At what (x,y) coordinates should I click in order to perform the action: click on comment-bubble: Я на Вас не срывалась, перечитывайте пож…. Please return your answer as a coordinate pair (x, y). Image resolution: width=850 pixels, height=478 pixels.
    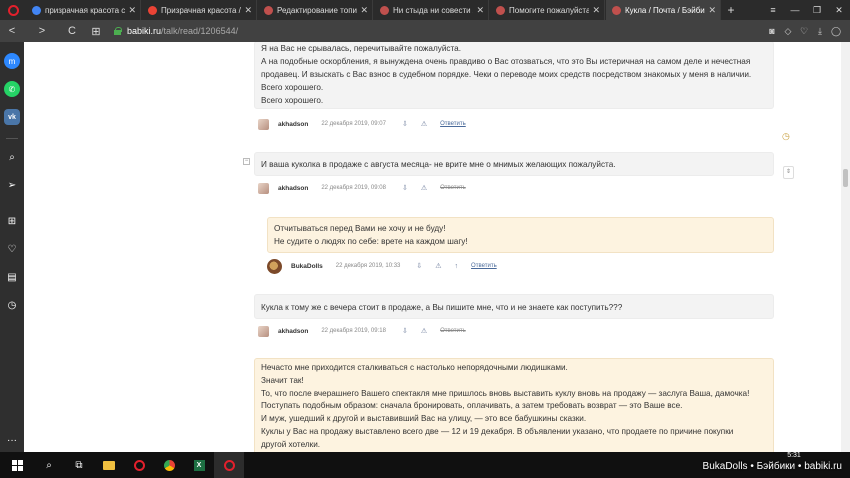
    Looking at the image, I should click on (514, 75).